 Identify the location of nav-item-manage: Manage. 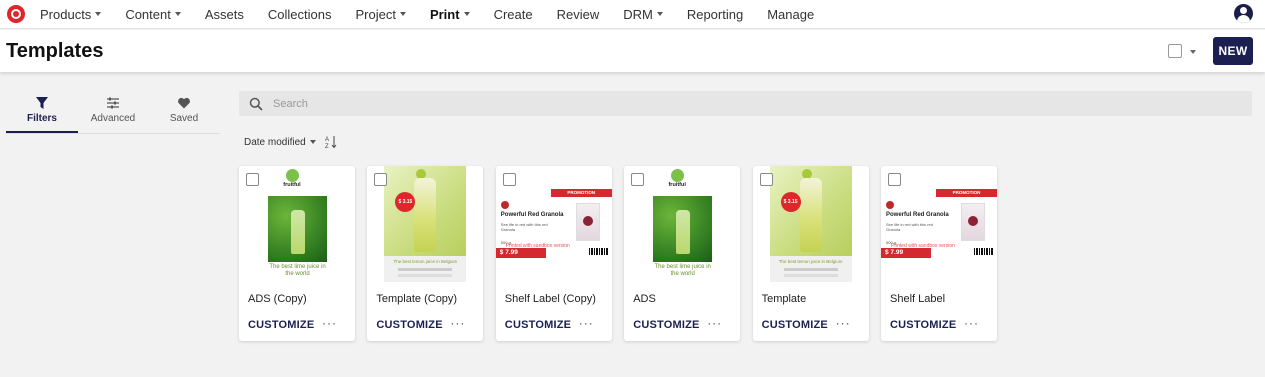
(790, 14).